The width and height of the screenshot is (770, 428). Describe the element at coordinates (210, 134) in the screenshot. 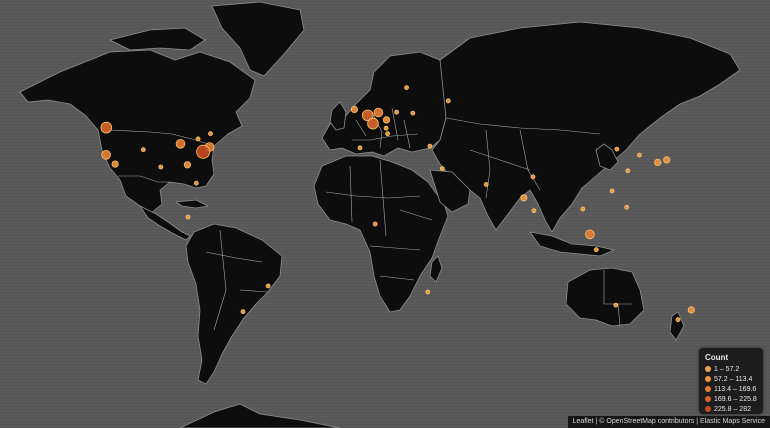

I see `map-marker-montreal` at that location.